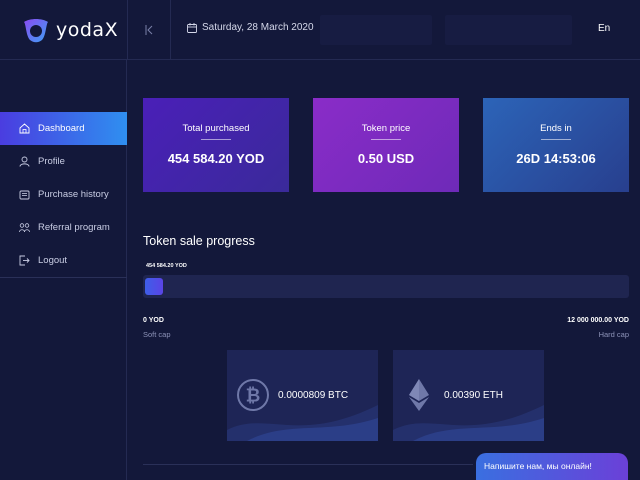 This screenshot has height=480, width=640. What do you see at coordinates (556, 128) in the screenshot?
I see `card-title: Ends in` at bounding box center [556, 128].